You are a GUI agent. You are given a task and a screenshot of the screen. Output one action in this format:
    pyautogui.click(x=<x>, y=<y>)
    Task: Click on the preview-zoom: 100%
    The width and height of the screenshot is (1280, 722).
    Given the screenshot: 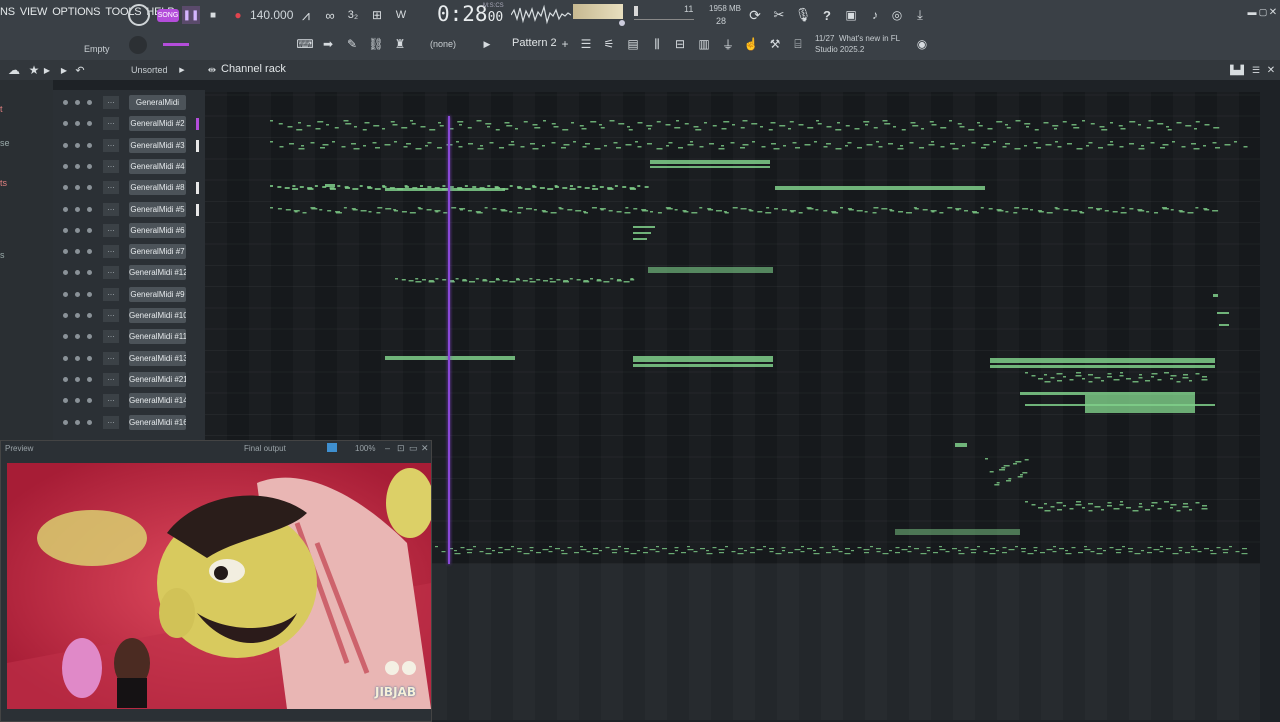 What is the action you would take?
    pyautogui.click(x=365, y=448)
    